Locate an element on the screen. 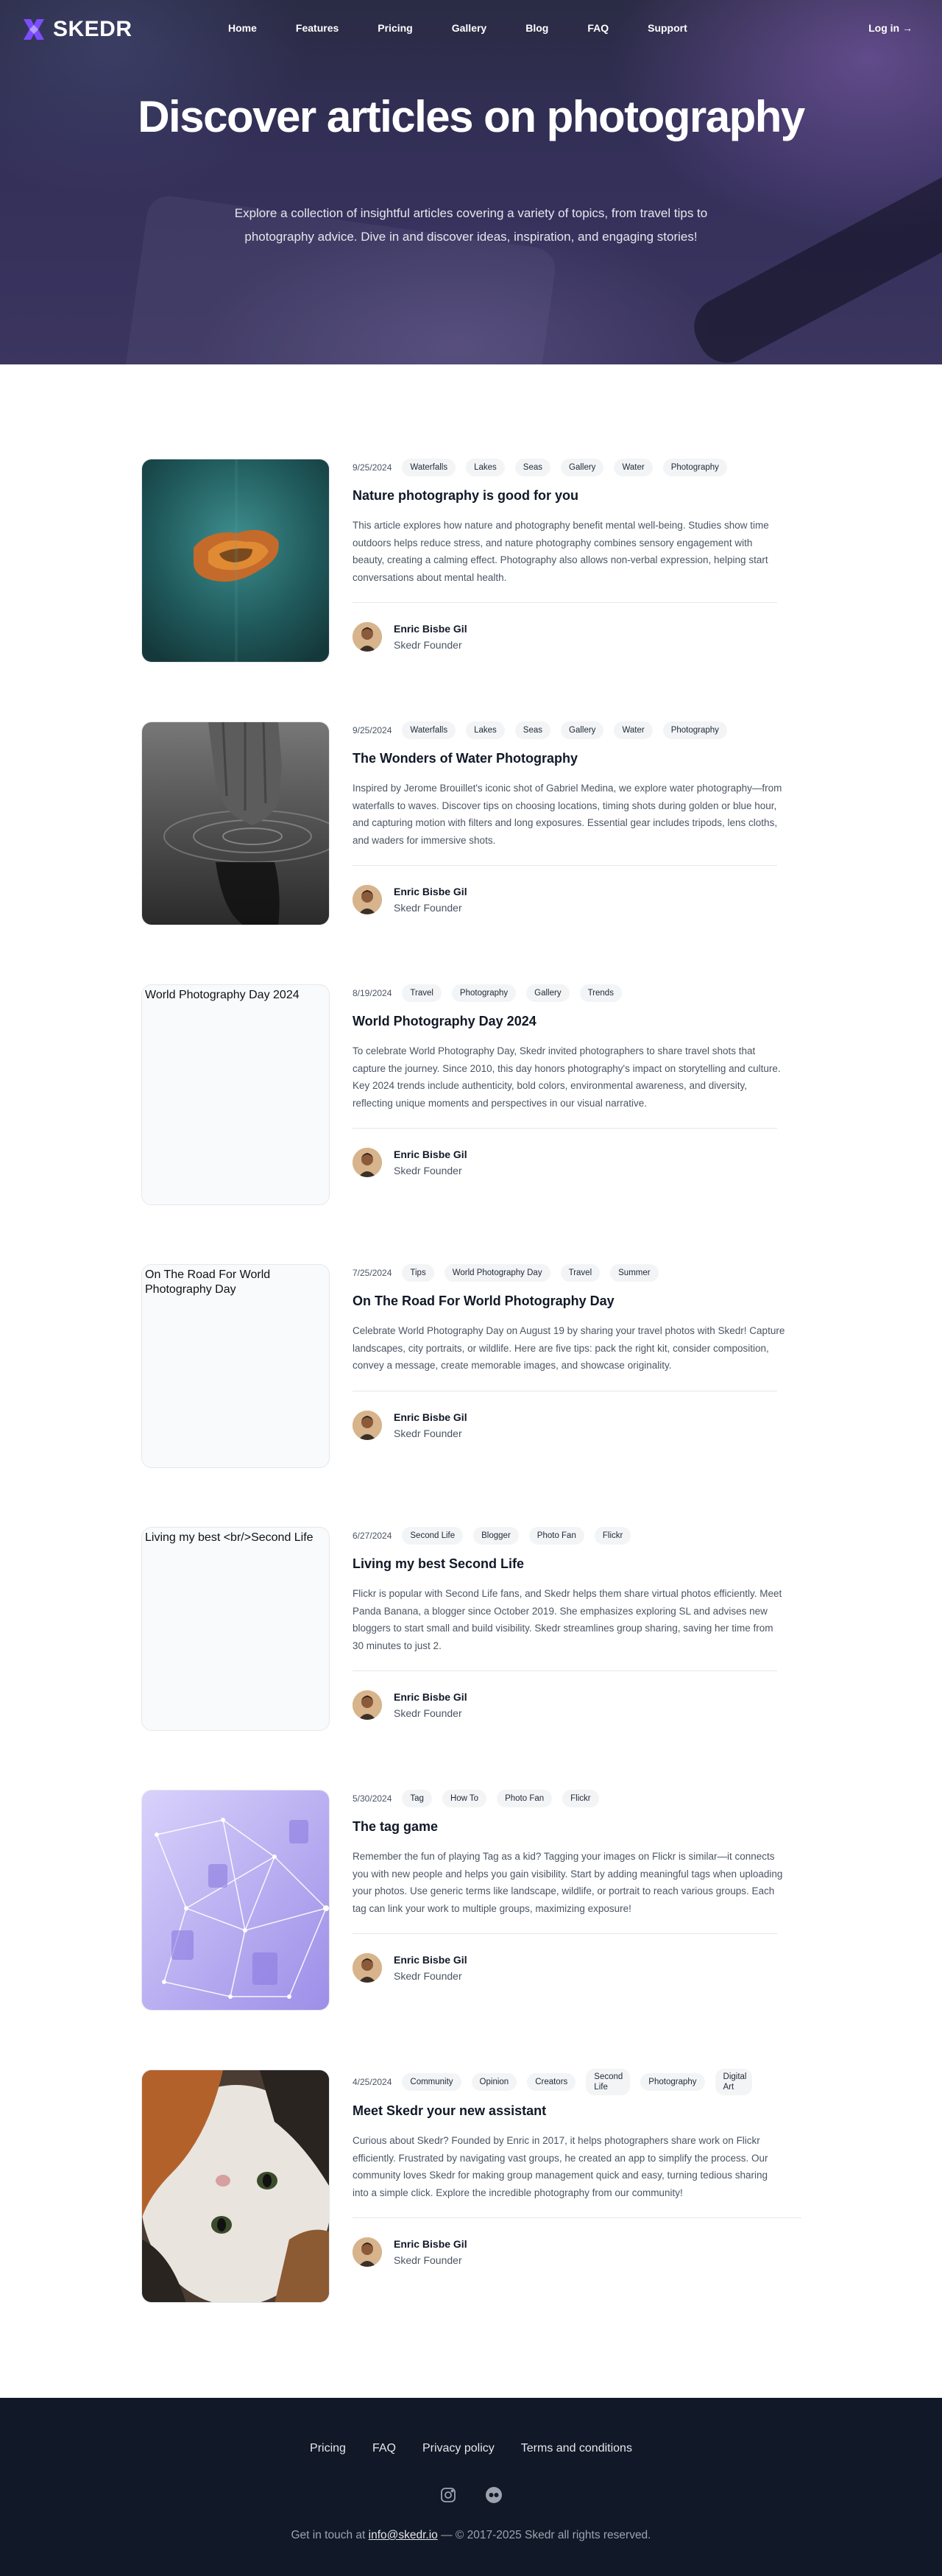 This screenshot has width=942, height=2576. instagram-icon is located at coordinates (448, 2495).